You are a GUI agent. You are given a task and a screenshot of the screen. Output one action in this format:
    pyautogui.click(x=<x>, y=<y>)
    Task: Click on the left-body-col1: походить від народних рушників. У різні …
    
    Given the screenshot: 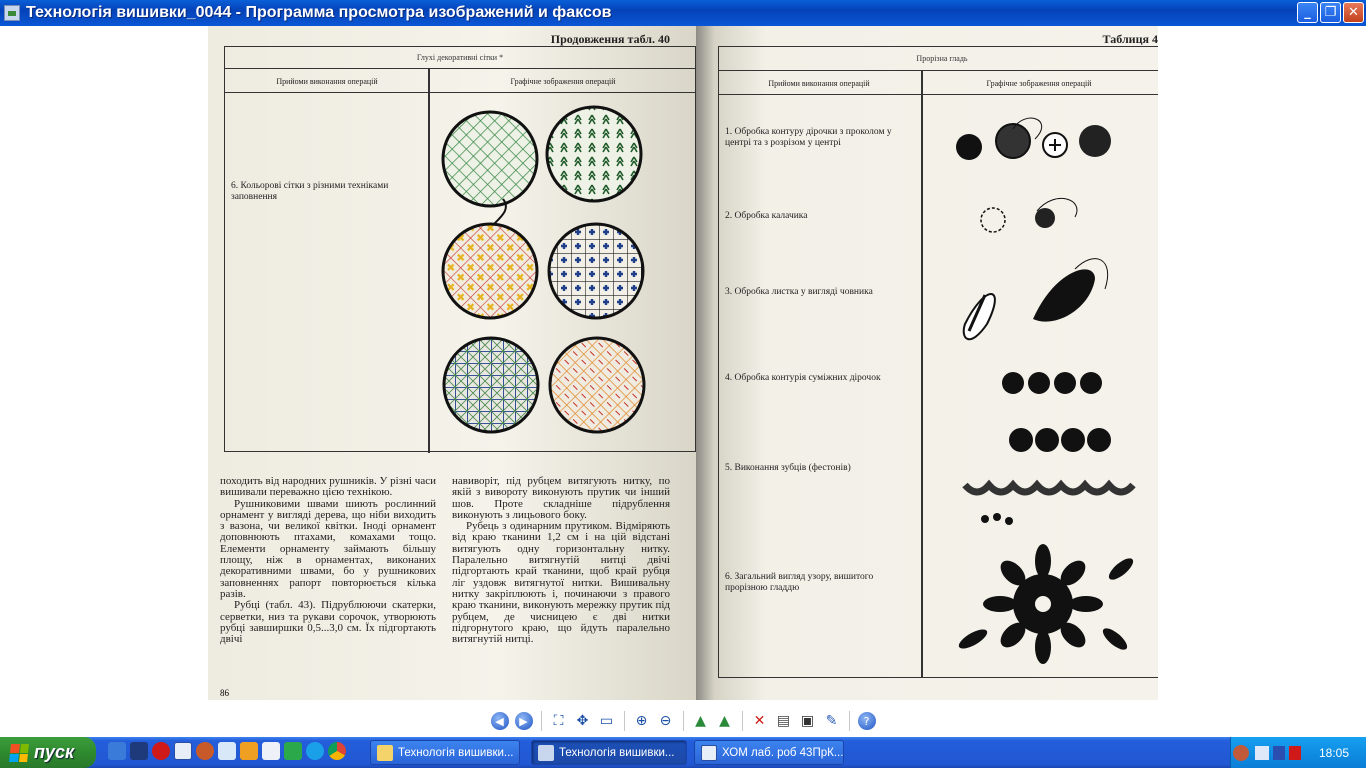 What is the action you would take?
    pyautogui.click(x=328, y=560)
    